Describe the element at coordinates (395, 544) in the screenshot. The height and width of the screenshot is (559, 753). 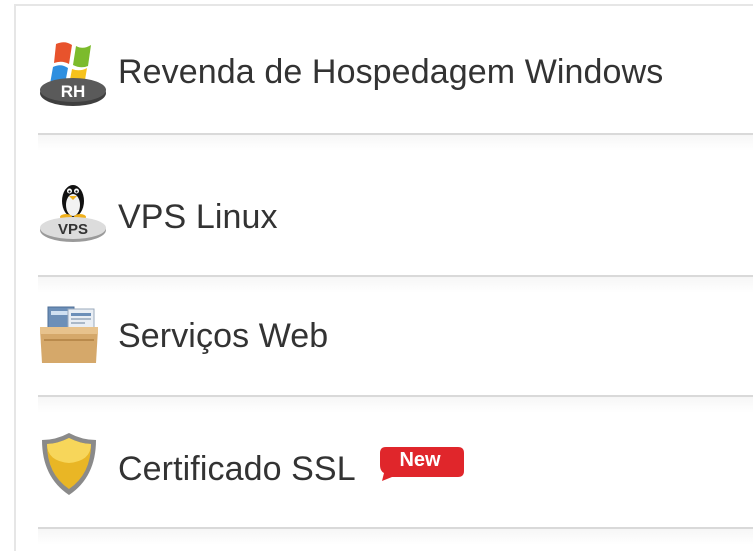
I see `menu-item-next` at that location.